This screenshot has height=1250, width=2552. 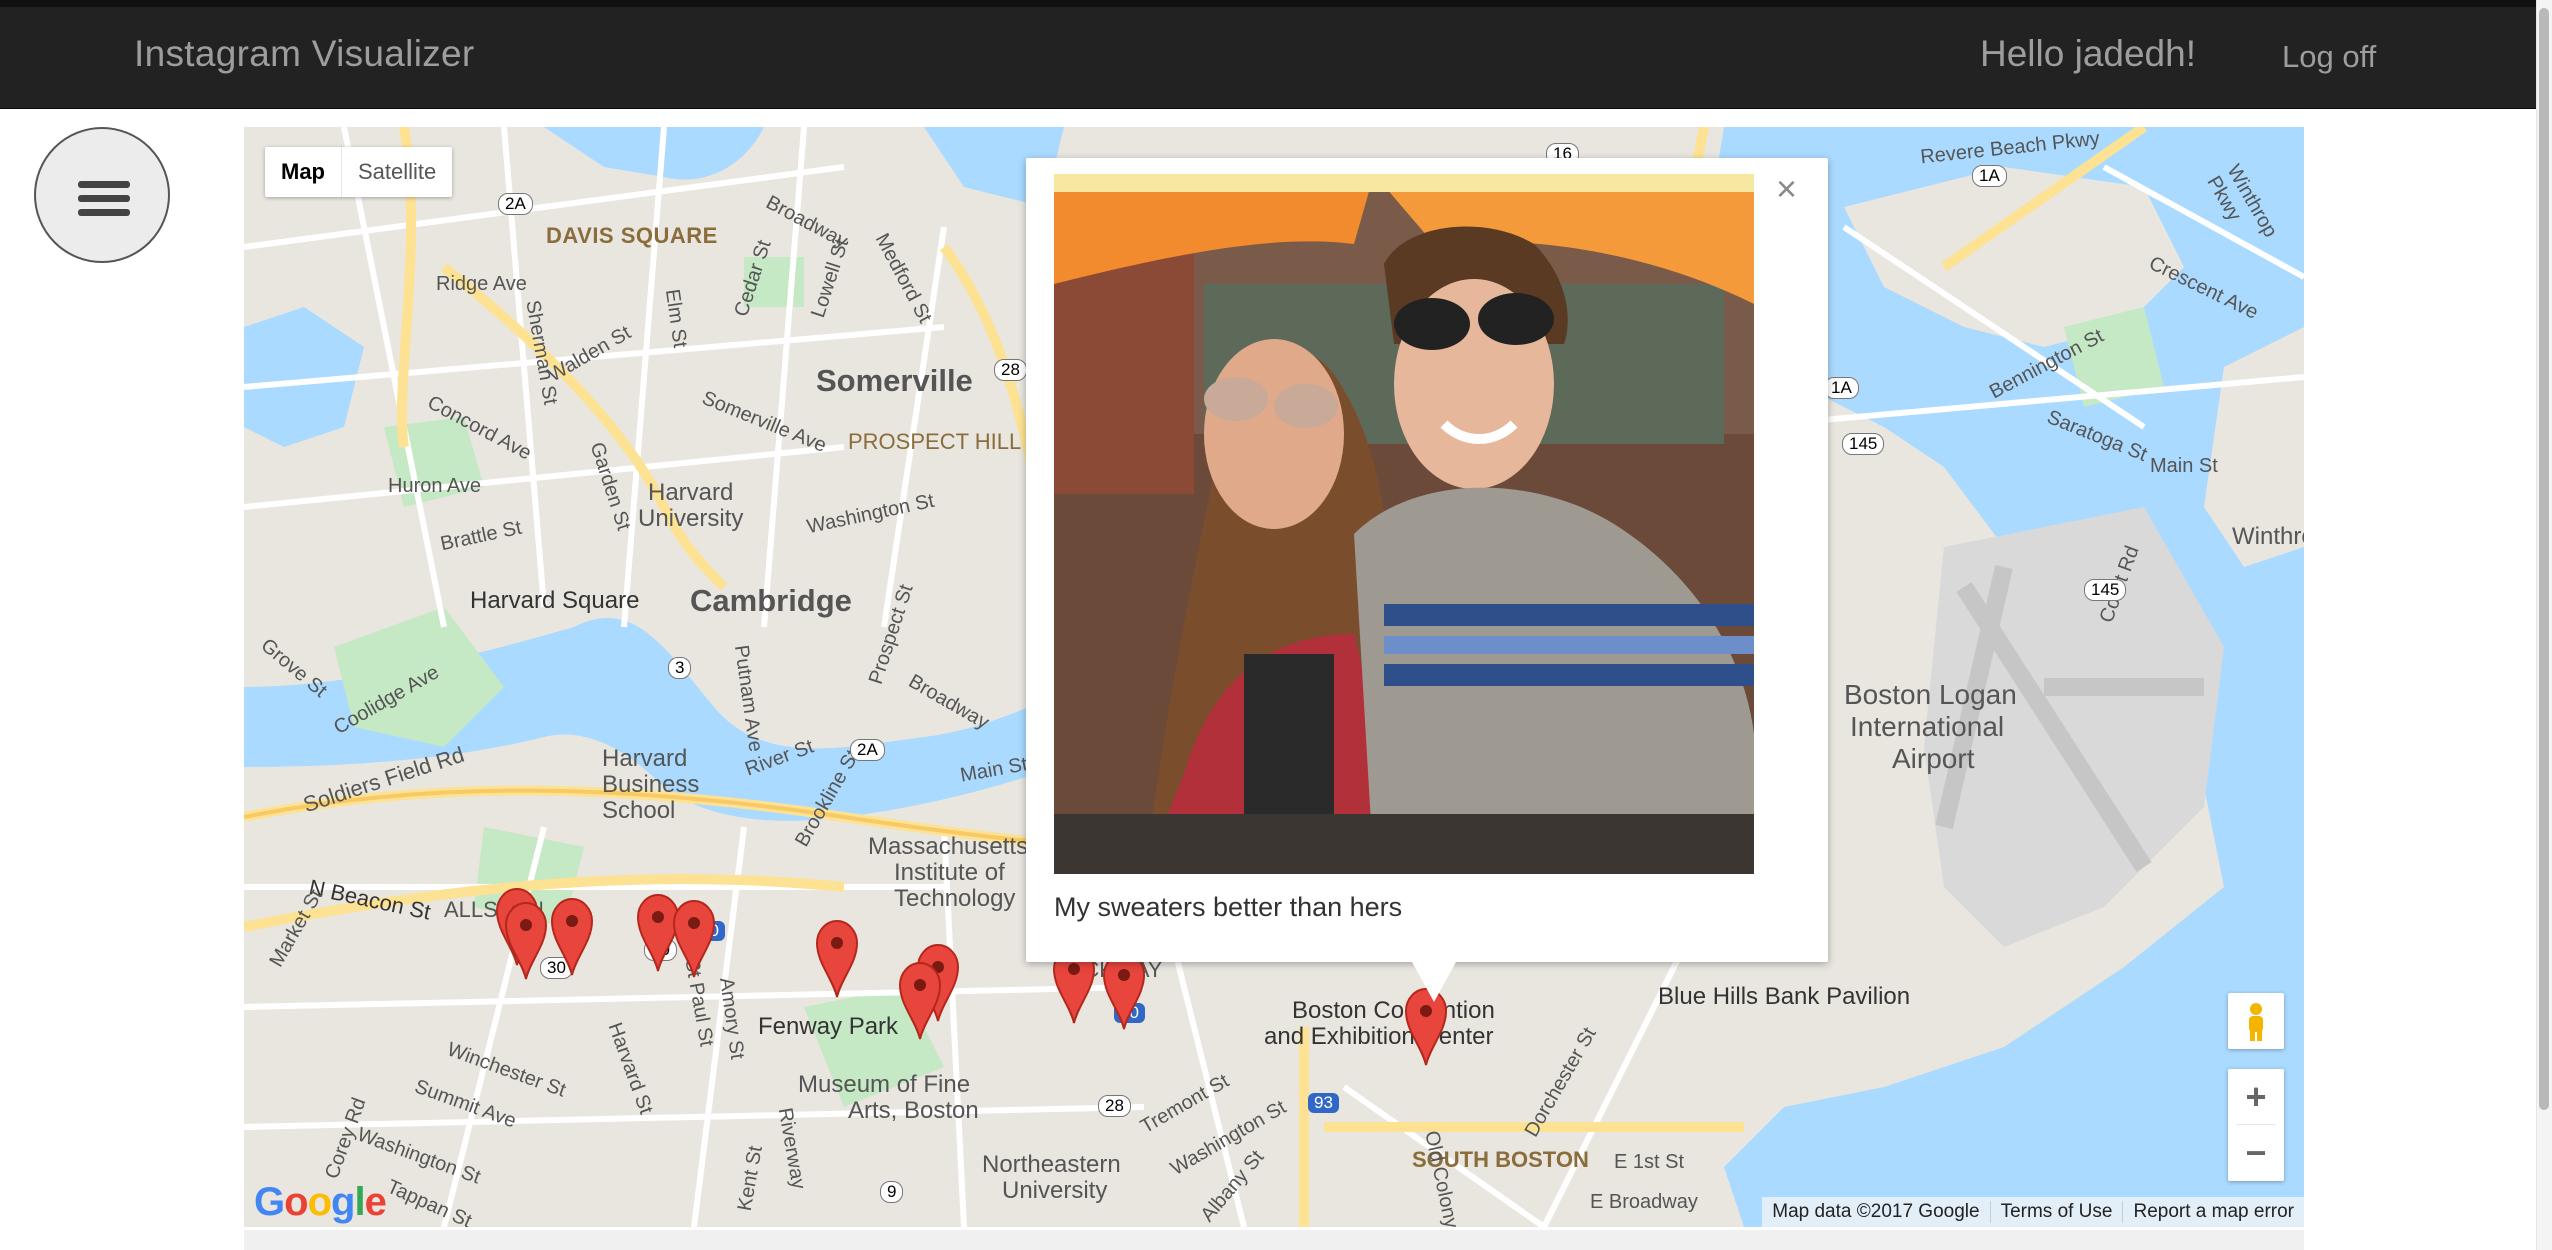 I want to click on place-label: Northeastern, so click(x=1051, y=1164).